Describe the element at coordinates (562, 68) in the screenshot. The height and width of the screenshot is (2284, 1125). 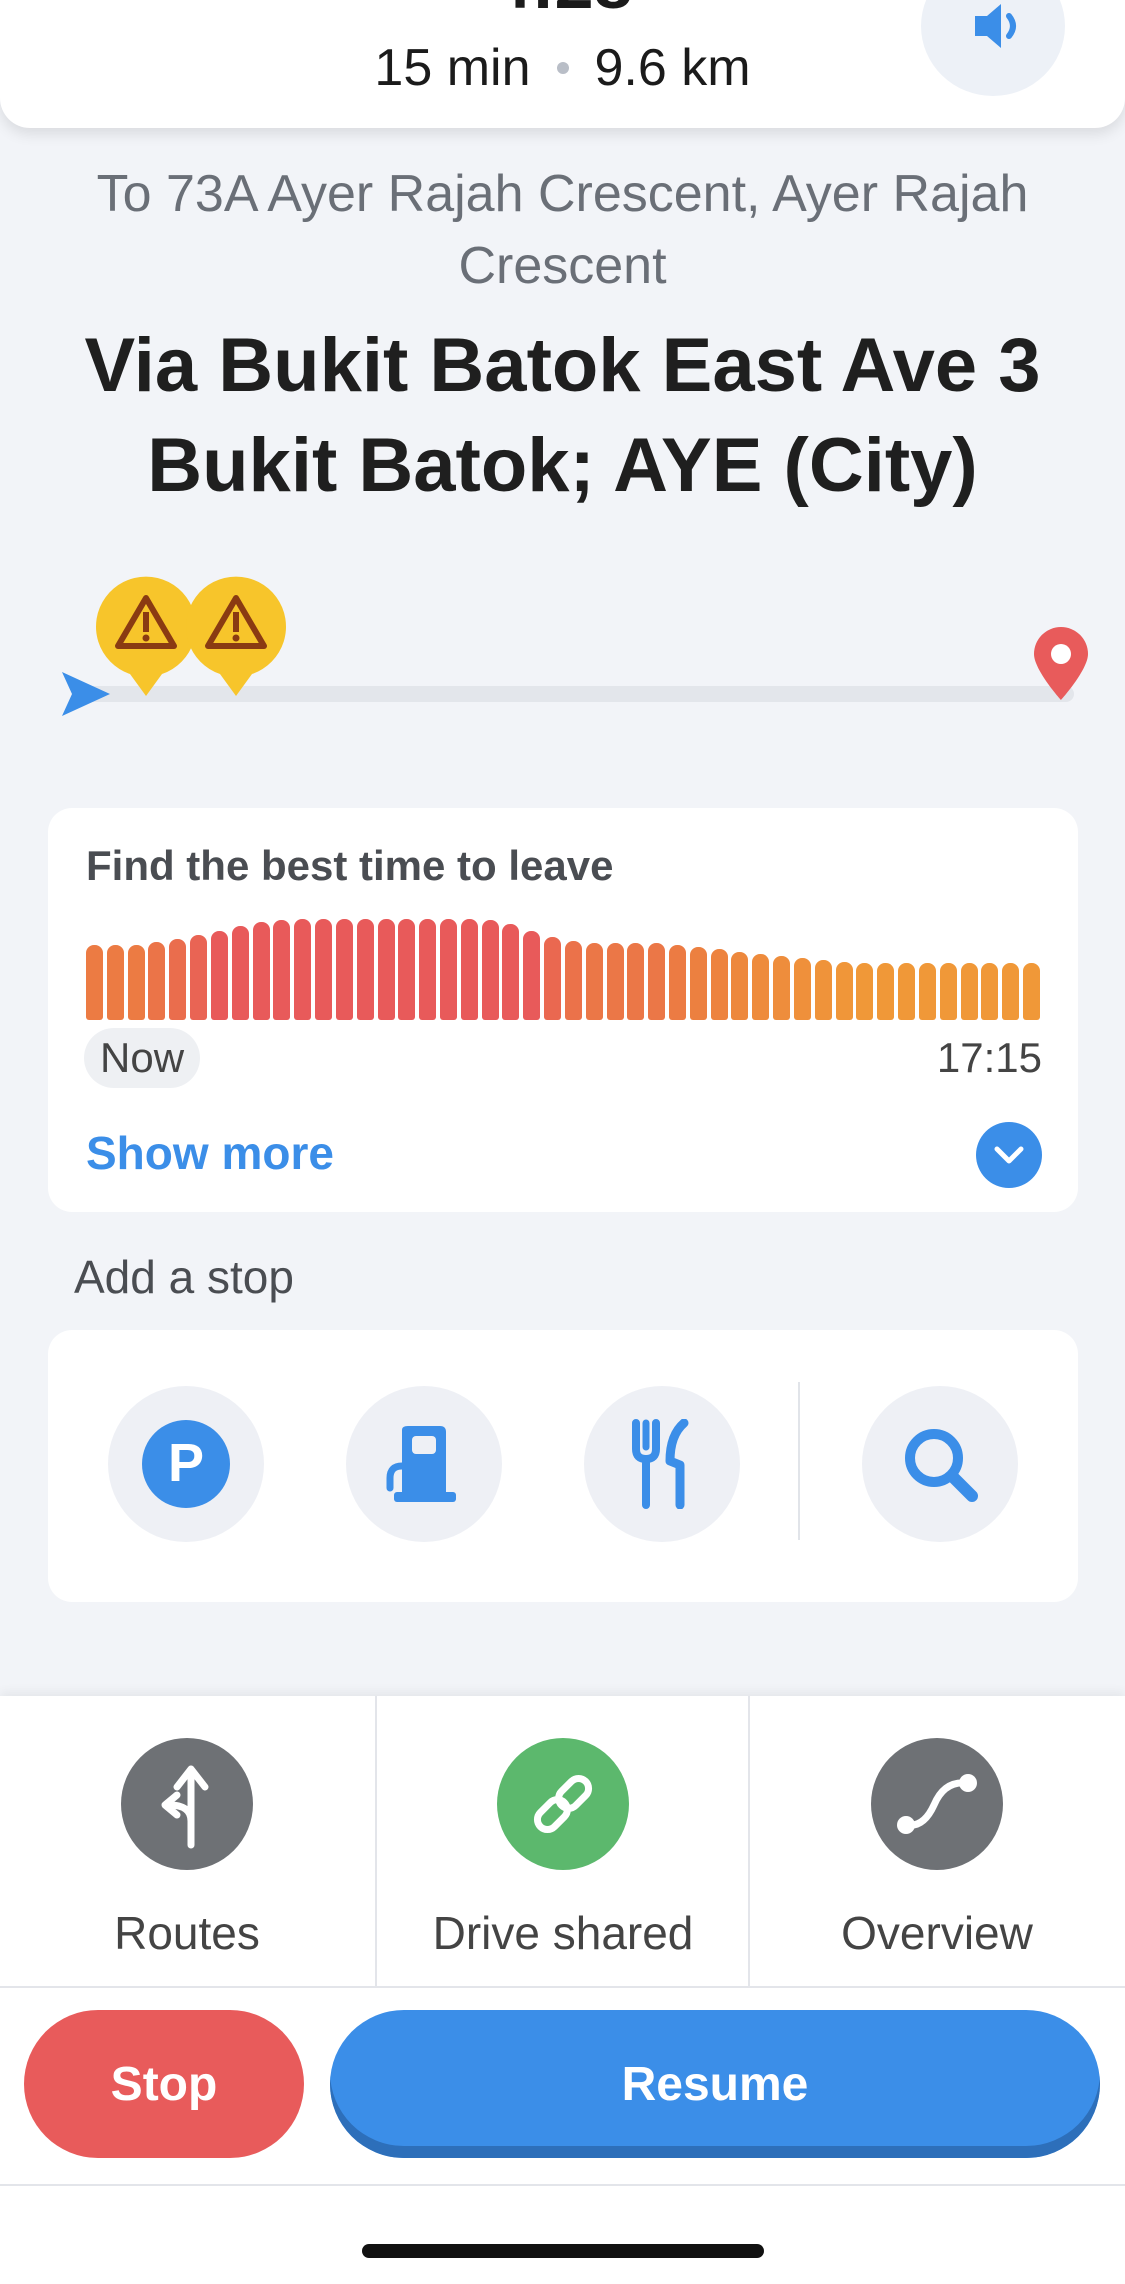
I see `separator-dot` at that location.